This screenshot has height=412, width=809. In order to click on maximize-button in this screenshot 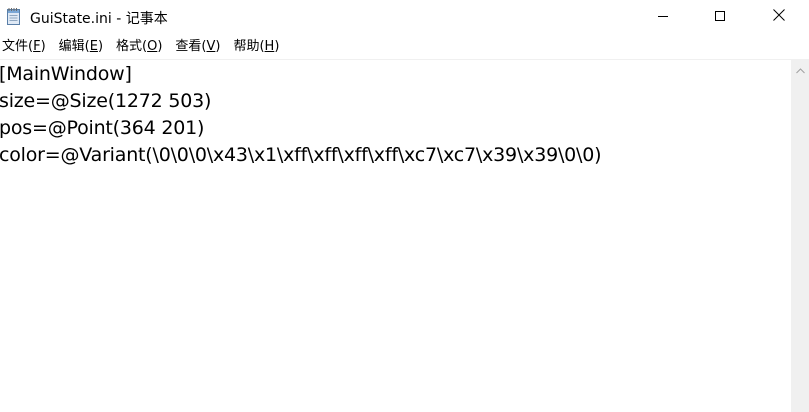, I will do `click(720, 16)`.